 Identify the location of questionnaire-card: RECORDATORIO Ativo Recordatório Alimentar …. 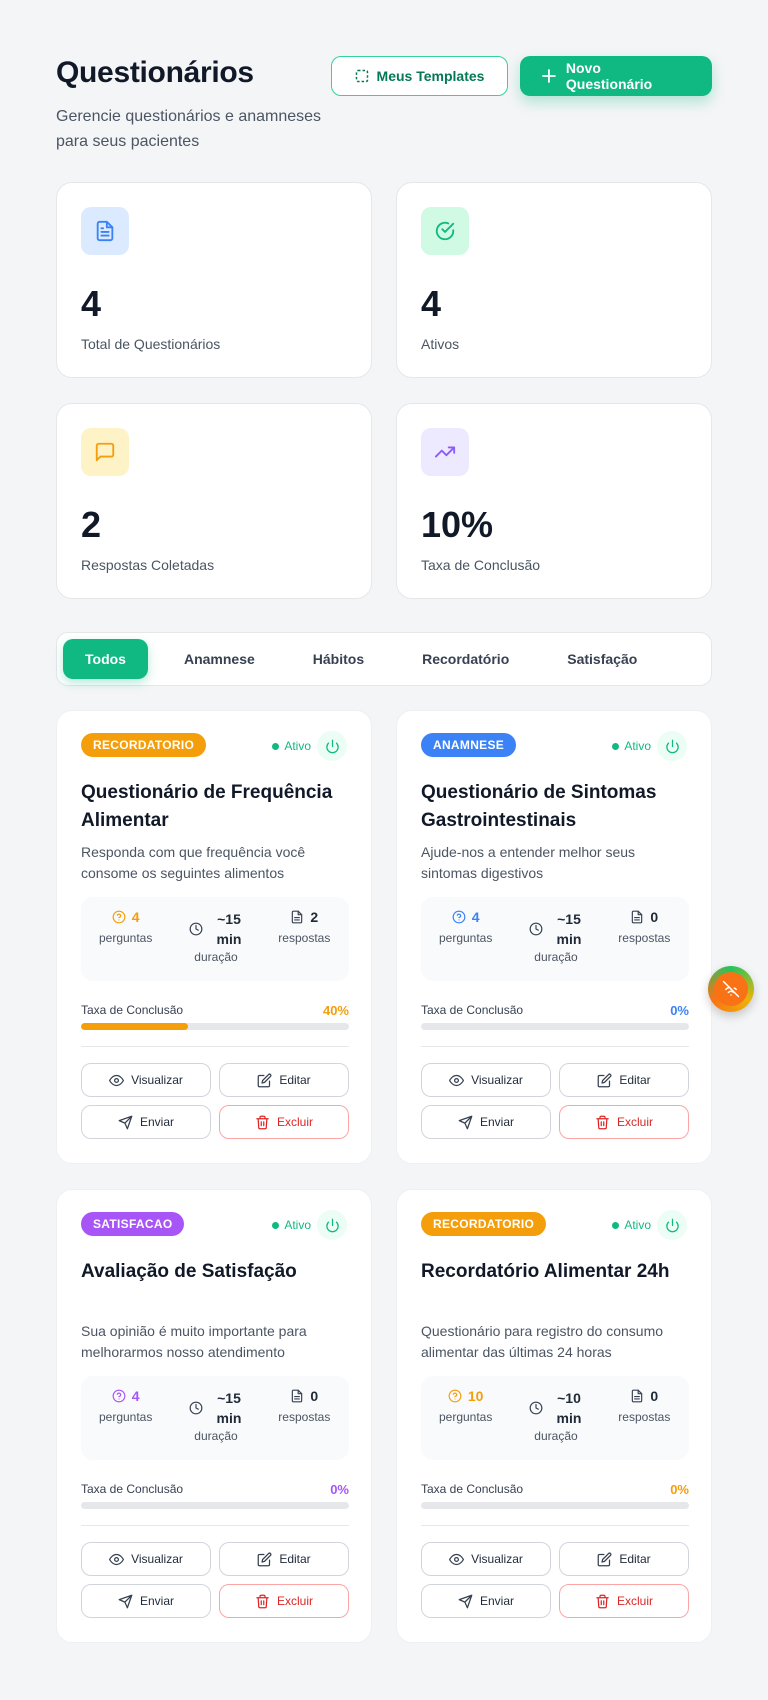
(554, 1416).